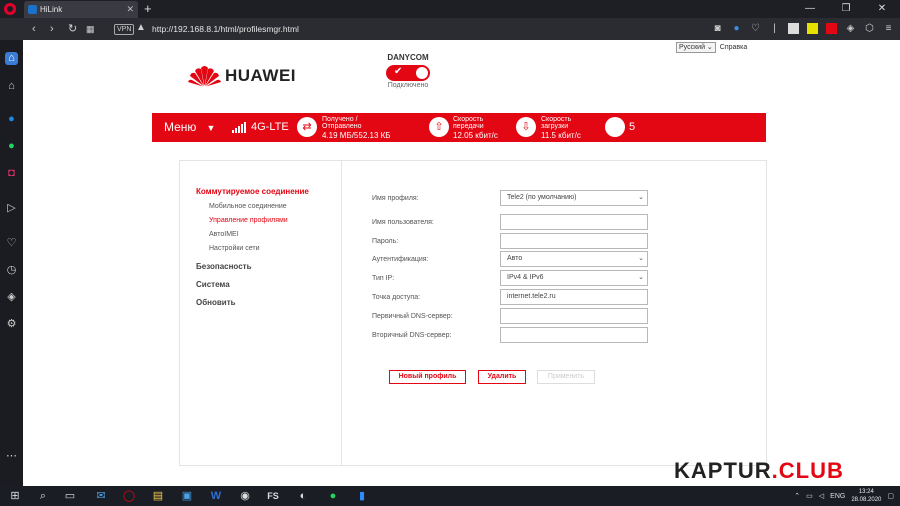 The width and height of the screenshot is (900, 506). I want to click on volume-icon: ◁, so click(821, 496).